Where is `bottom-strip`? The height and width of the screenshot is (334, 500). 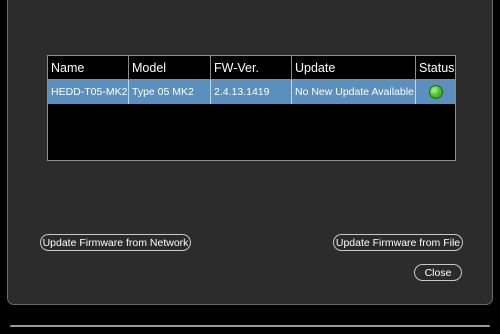 bottom-strip is located at coordinates (250, 327).